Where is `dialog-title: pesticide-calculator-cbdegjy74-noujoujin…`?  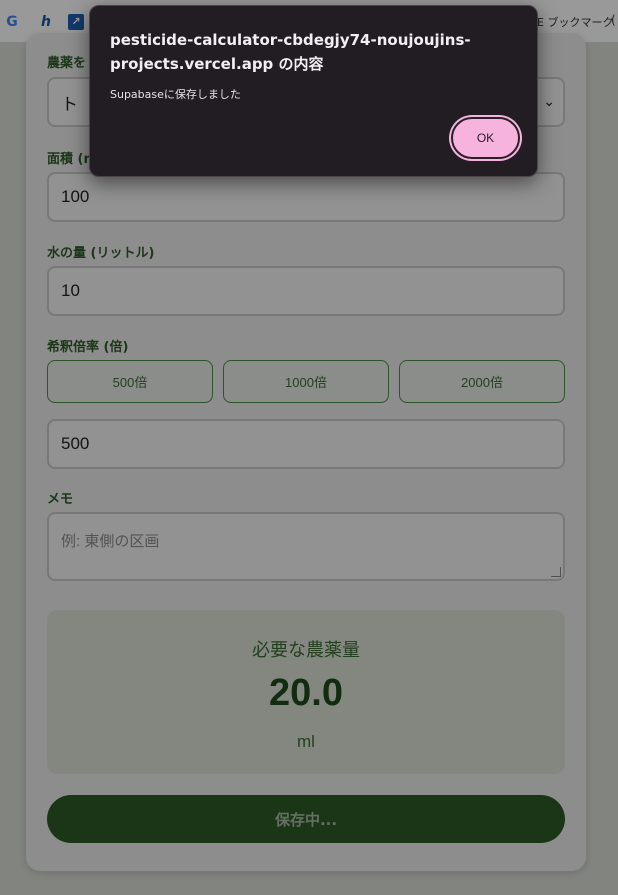 dialog-title: pesticide-calculator-cbdegjy74-noujoujin… is located at coordinates (290, 52).